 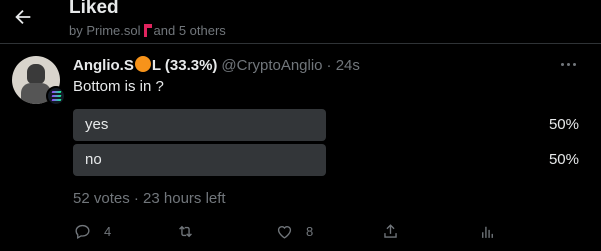 I want to click on author-handle: @CryptoAnglio, so click(x=271, y=65).